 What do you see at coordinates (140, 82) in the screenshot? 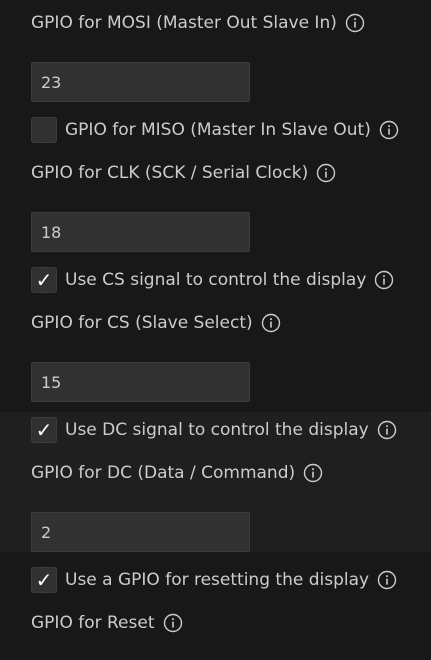
I see `mosi-gpio-input` at bounding box center [140, 82].